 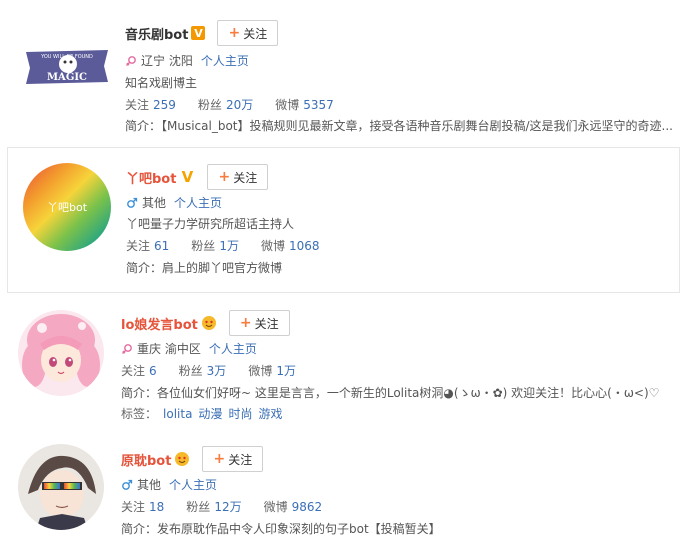 What do you see at coordinates (159, 323) in the screenshot?
I see `user-name: lo娘发言bot` at bounding box center [159, 323].